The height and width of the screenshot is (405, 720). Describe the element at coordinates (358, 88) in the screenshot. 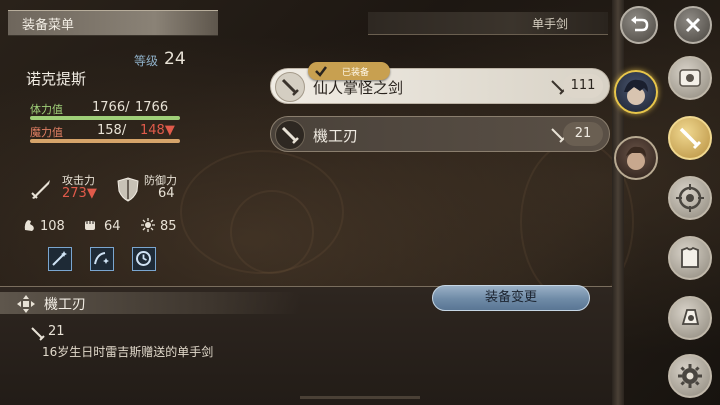

I see `equipment-name: 仙人掌怪之剑` at that location.